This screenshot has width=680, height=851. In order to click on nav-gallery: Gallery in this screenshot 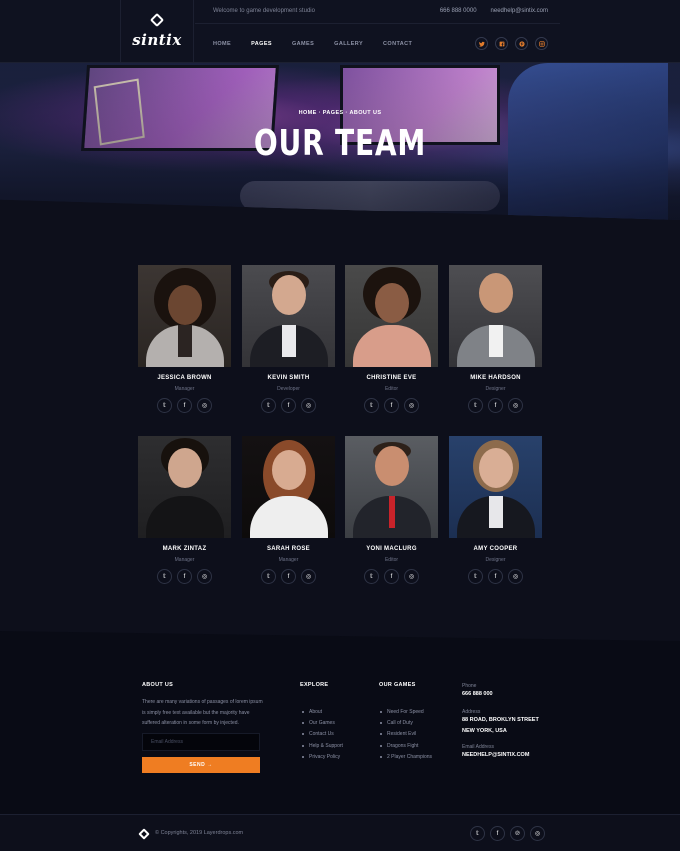, I will do `click(348, 44)`.